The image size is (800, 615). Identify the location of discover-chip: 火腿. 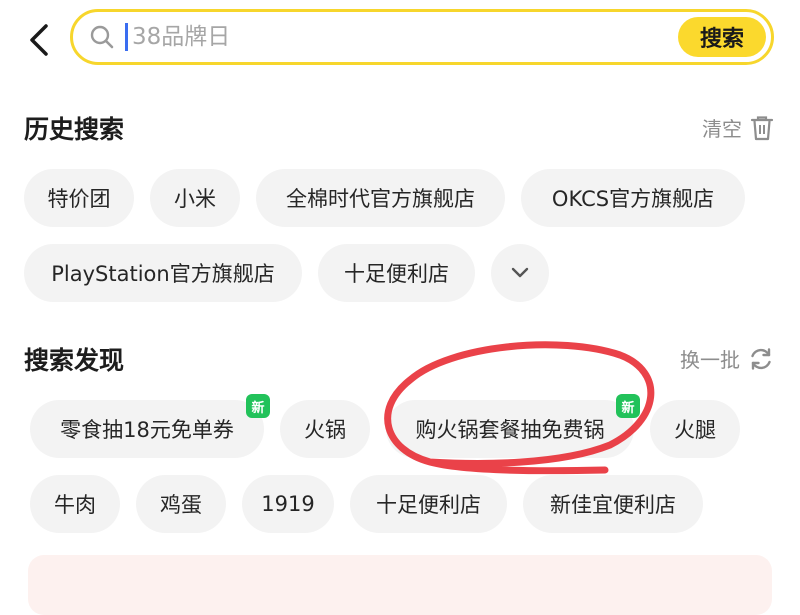
(695, 429).